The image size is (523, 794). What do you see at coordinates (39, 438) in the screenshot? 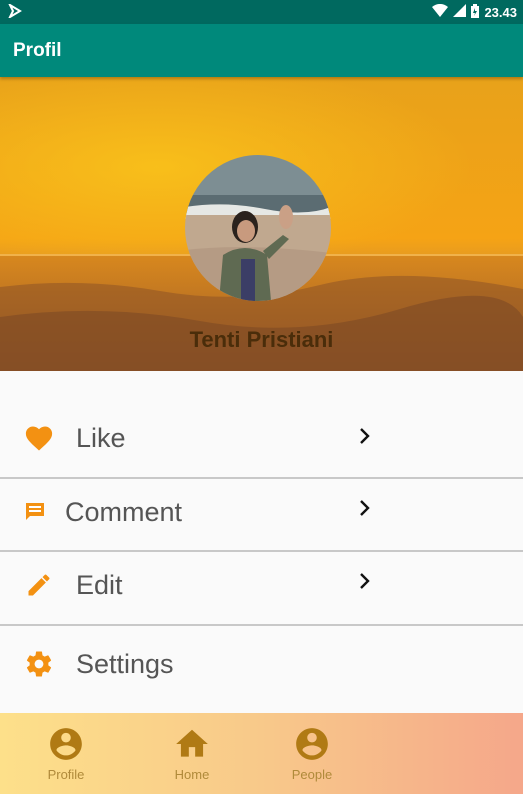
I see `heart-icon` at bounding box center [39, 438].